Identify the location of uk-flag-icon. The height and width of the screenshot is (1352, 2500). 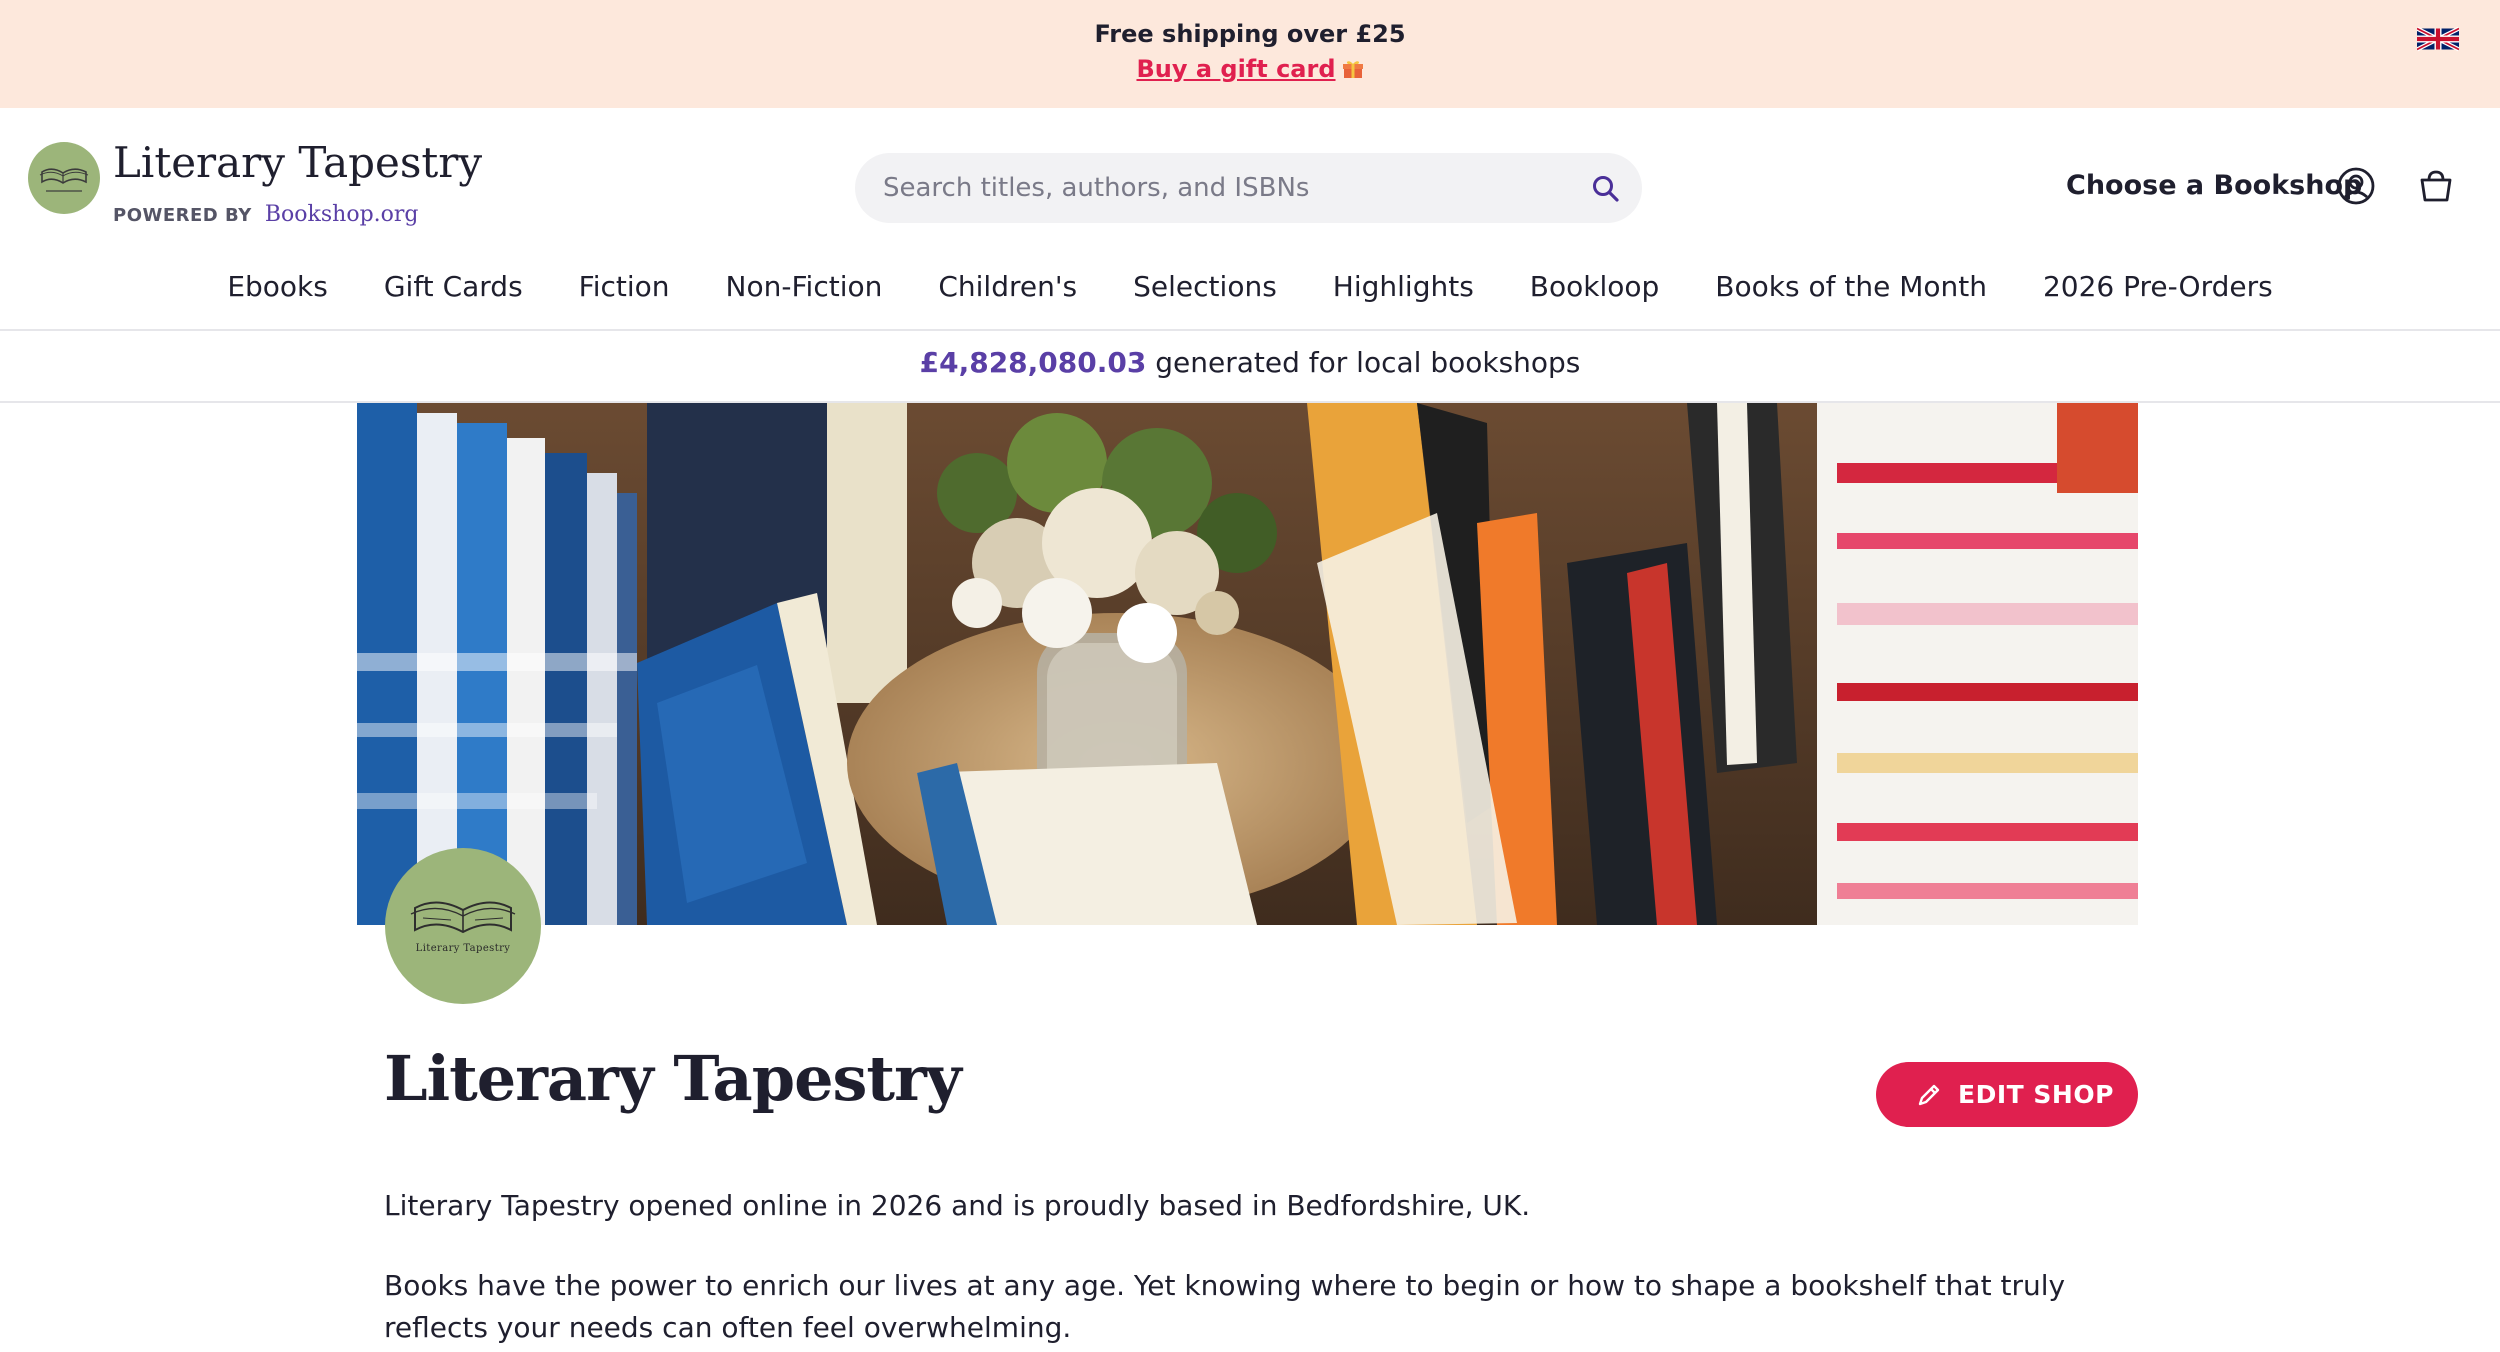
(2438, 39).